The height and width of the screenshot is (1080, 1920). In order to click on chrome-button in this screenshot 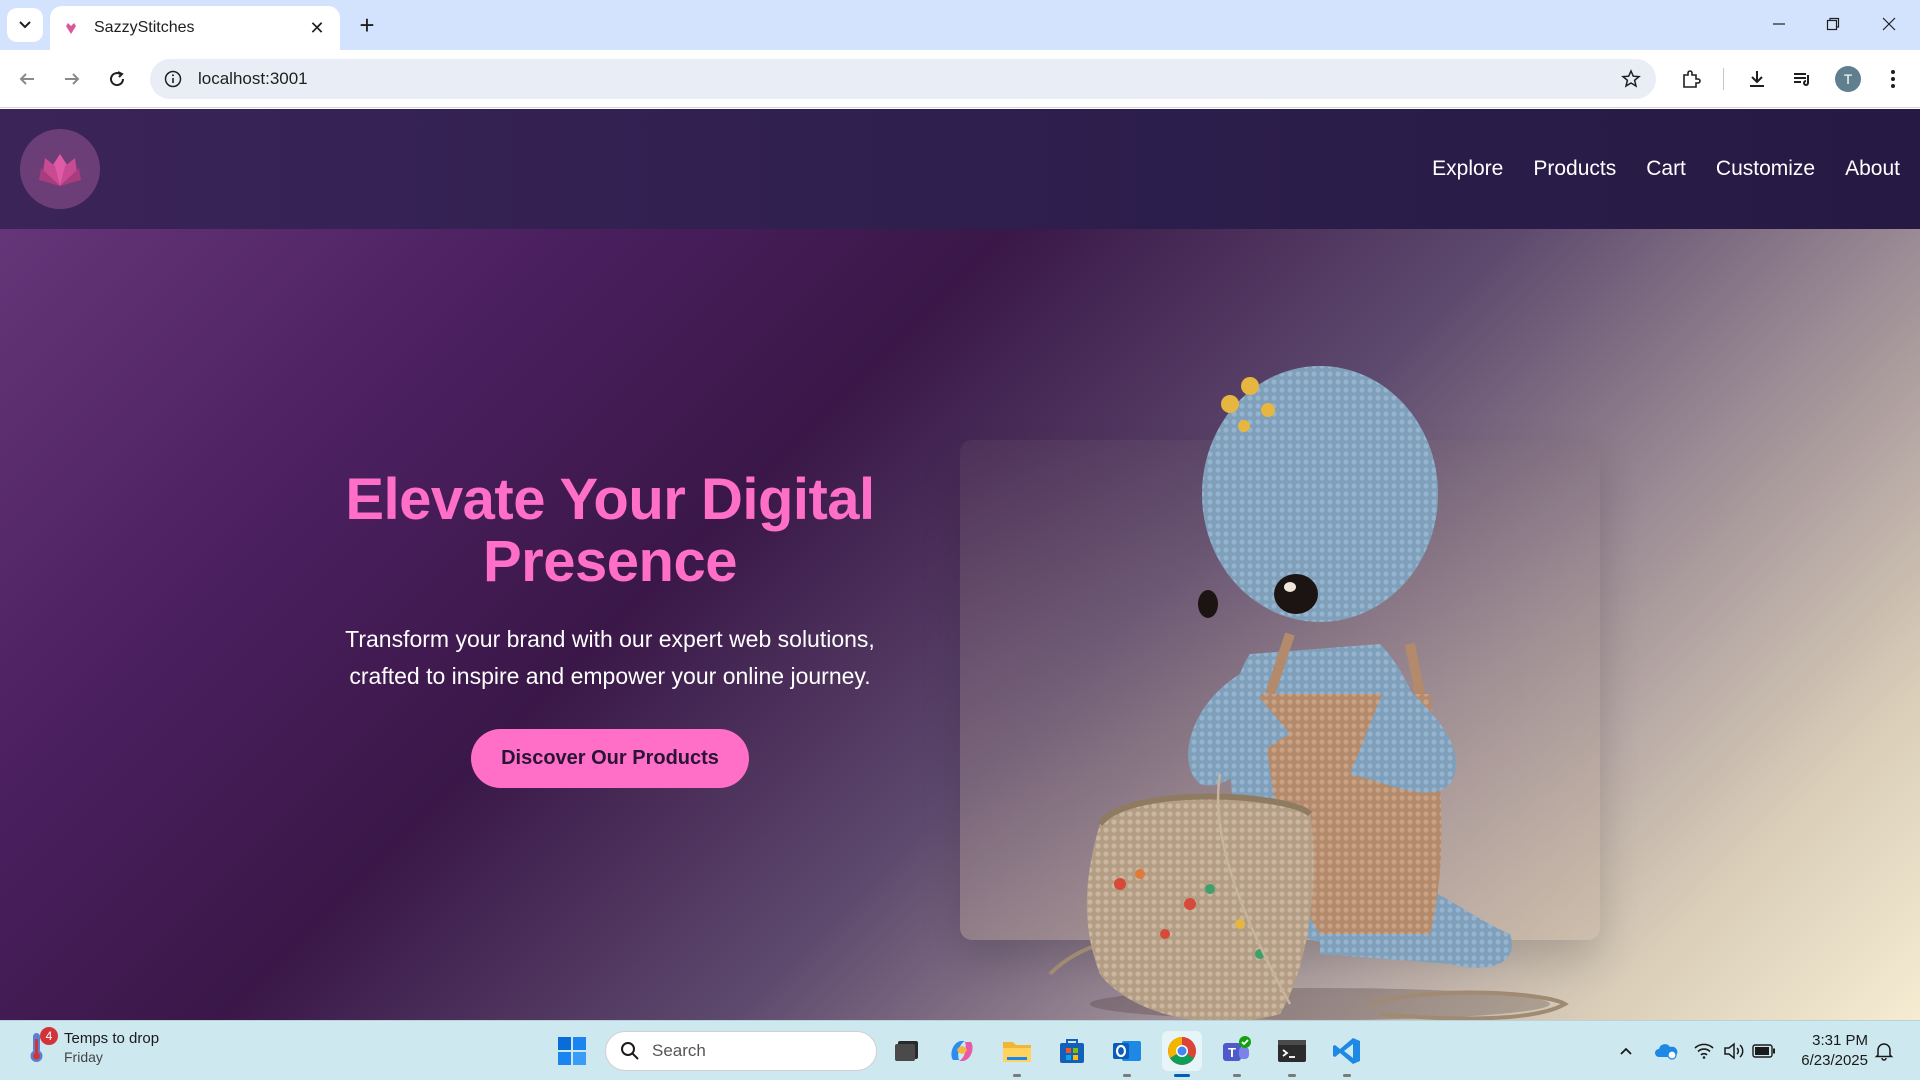, I will do `click(1182, 1054)`.